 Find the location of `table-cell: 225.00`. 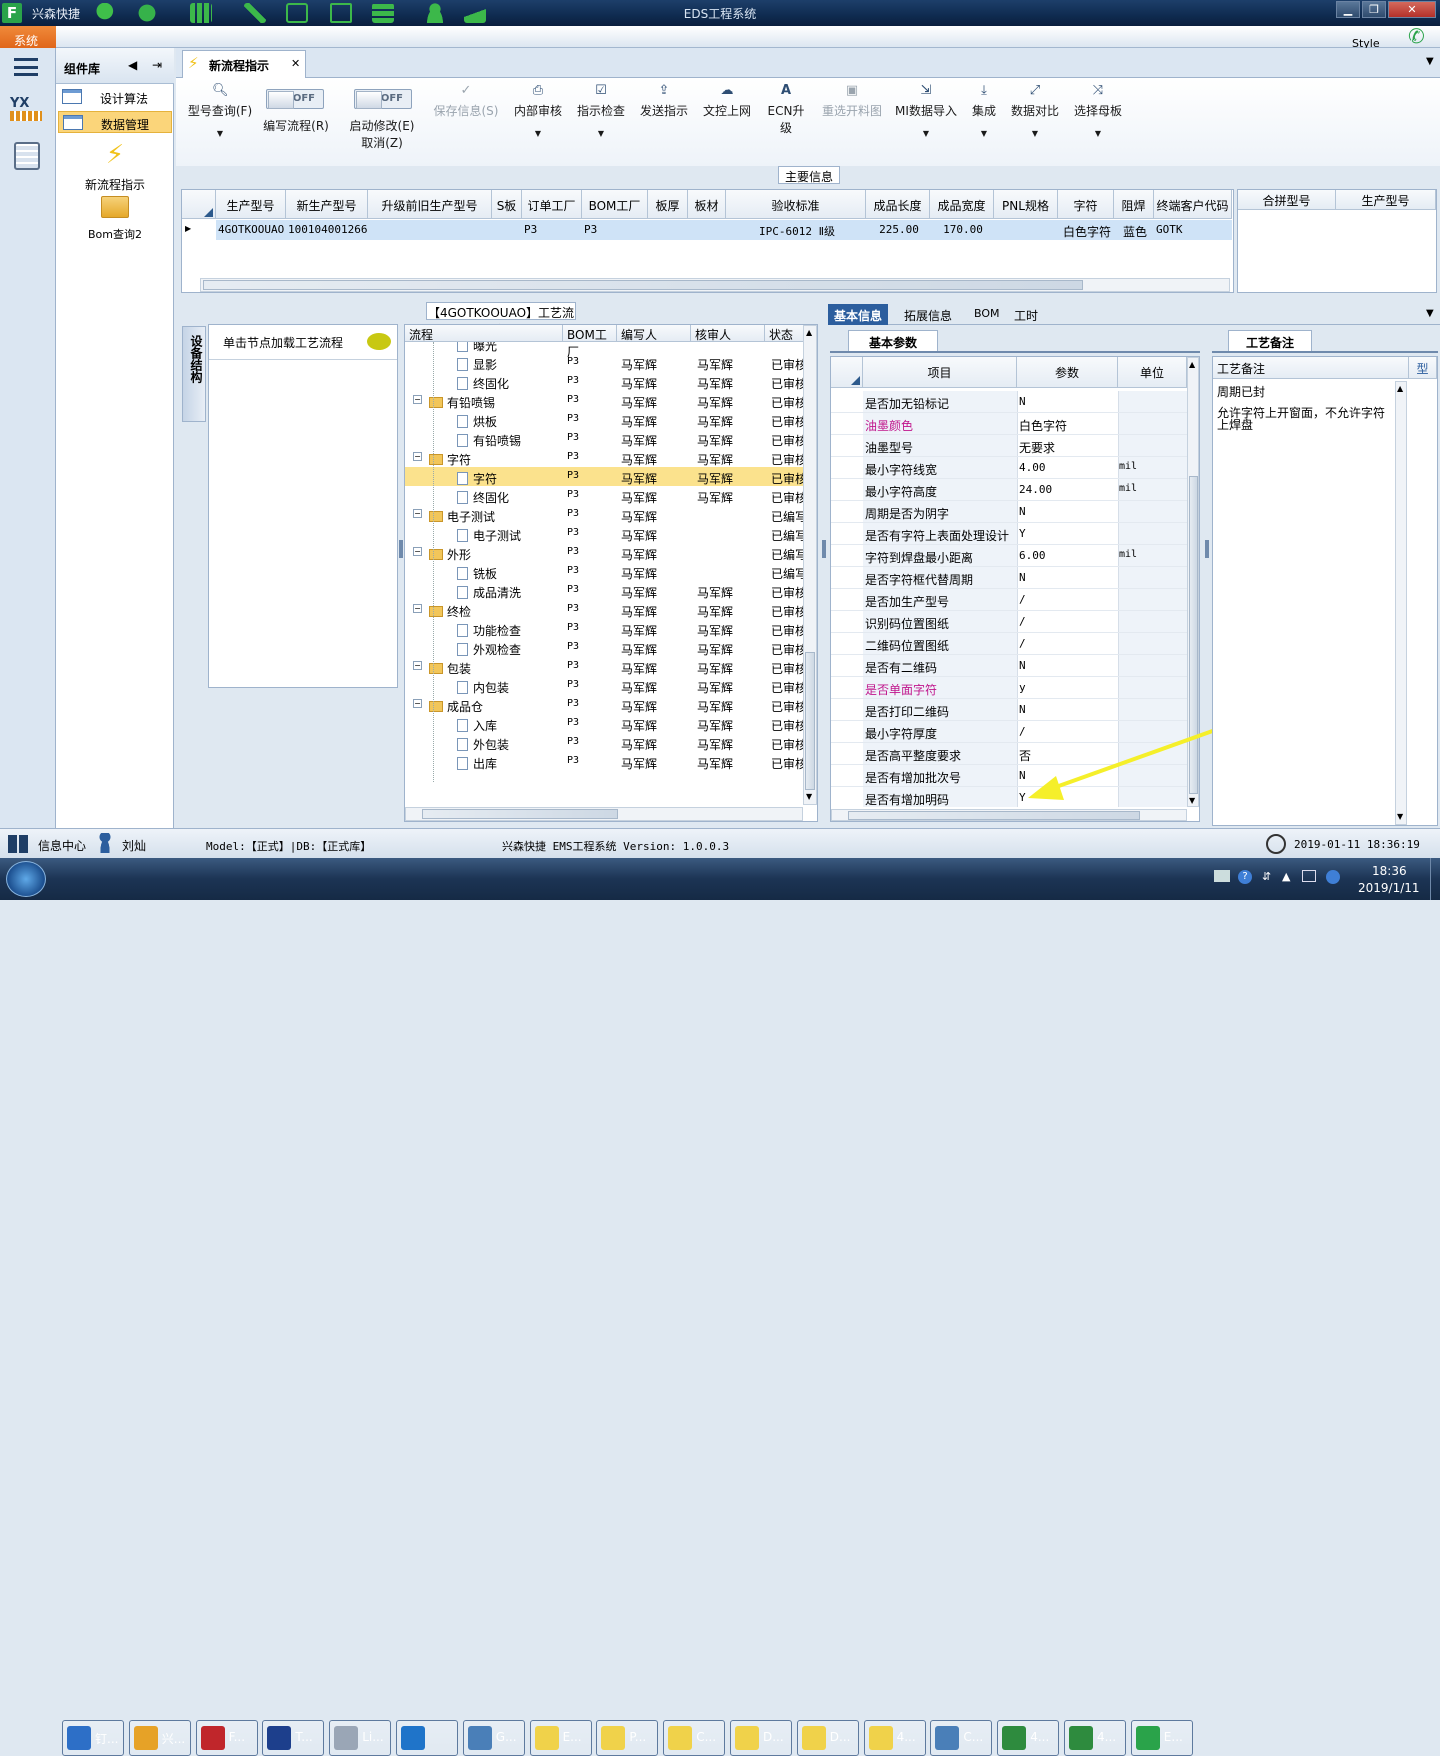

table-cell: 225.00 is located at coordinates (898, 230).